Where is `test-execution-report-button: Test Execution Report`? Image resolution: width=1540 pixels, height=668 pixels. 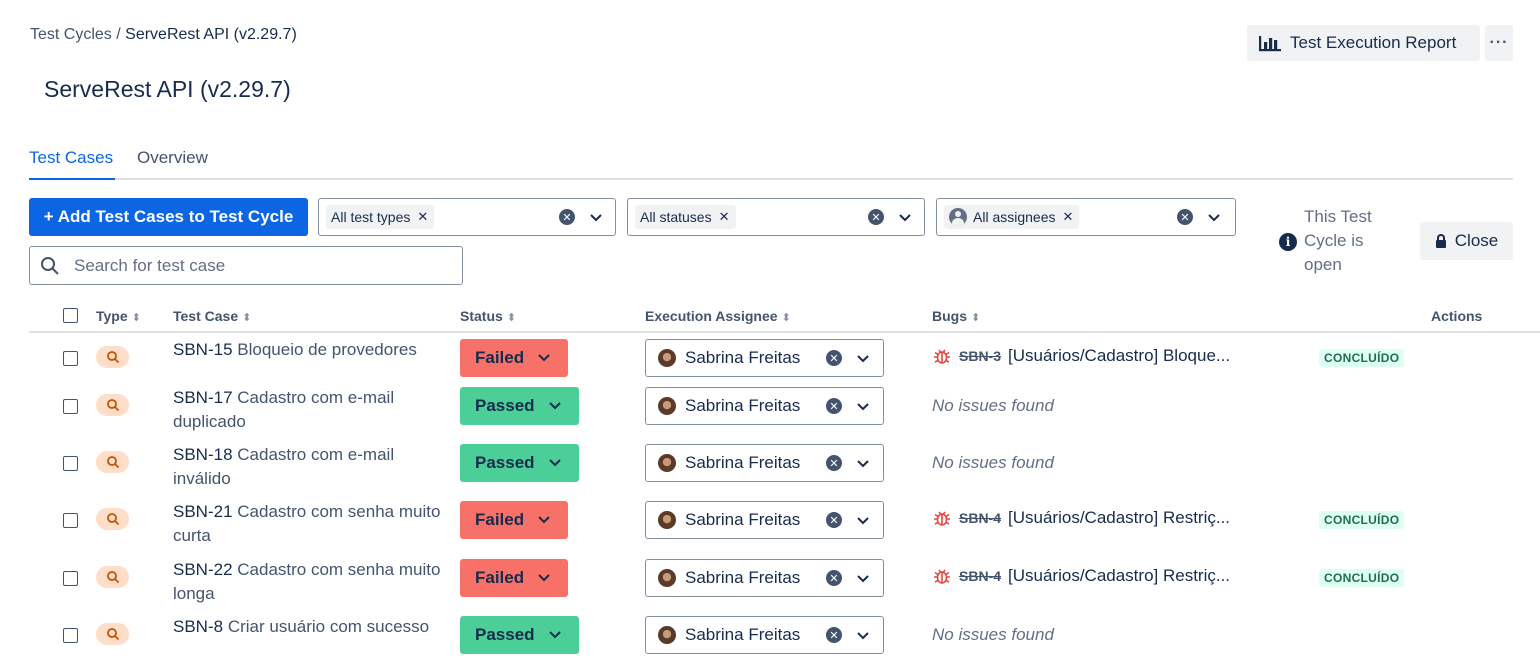
test-execution-report-button: Test Execution Report is located at coordinates (1363, 43).